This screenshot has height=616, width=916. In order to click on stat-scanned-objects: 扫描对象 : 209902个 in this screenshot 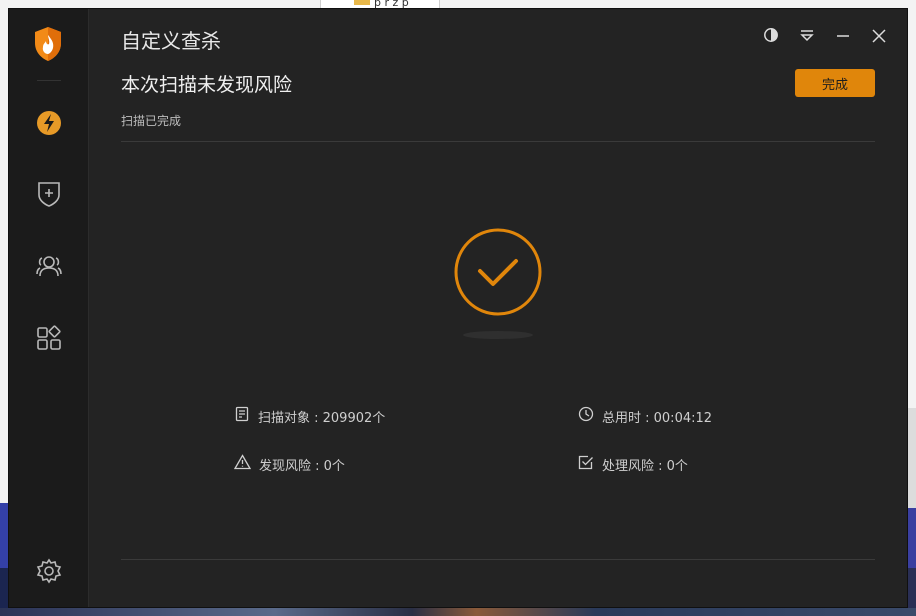, I will do `click(309, 416)`.